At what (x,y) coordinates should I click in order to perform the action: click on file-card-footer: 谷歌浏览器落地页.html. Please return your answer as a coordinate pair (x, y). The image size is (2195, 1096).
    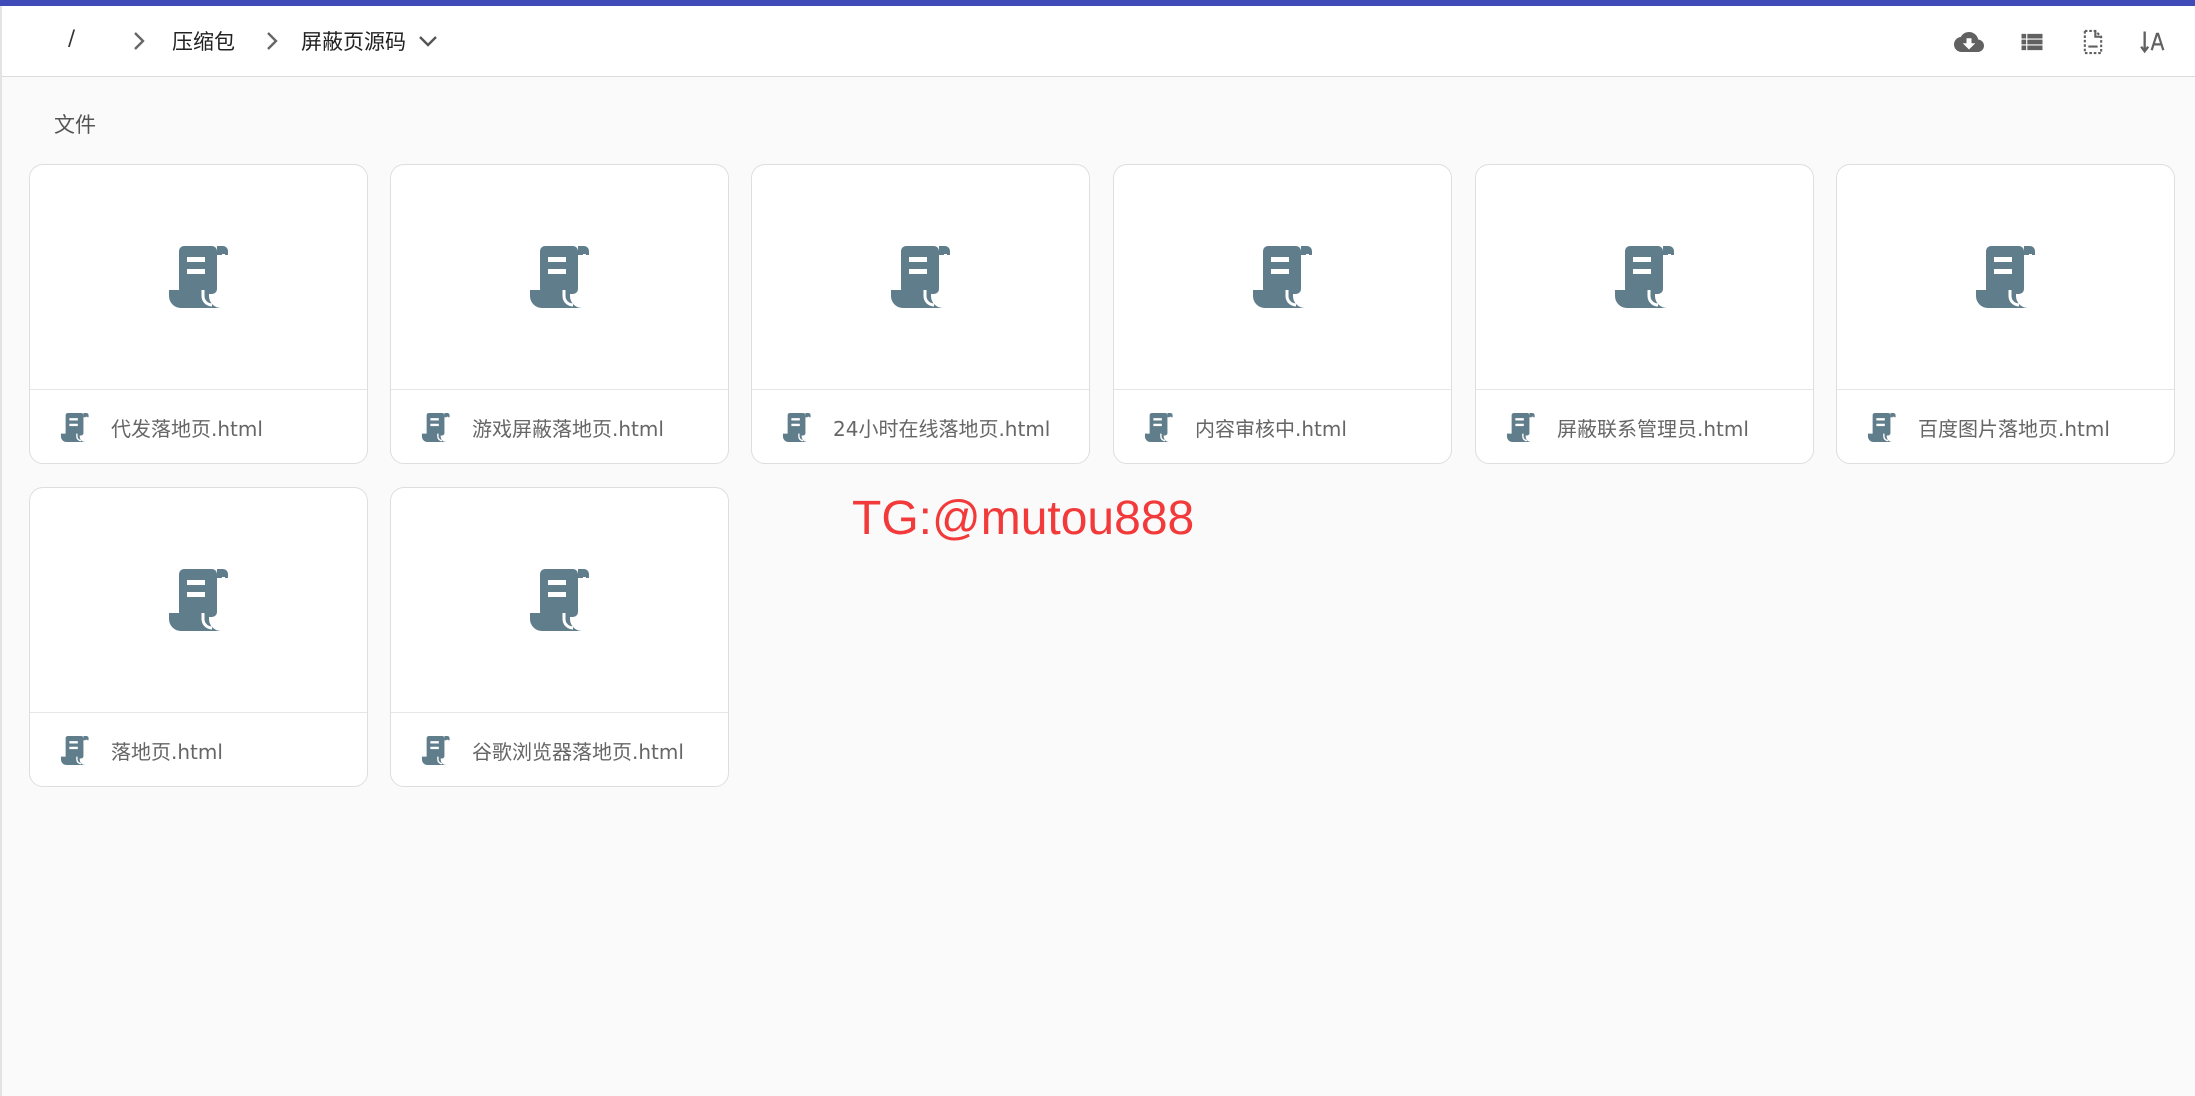
    Looking at the image, I should click on (559, 749).